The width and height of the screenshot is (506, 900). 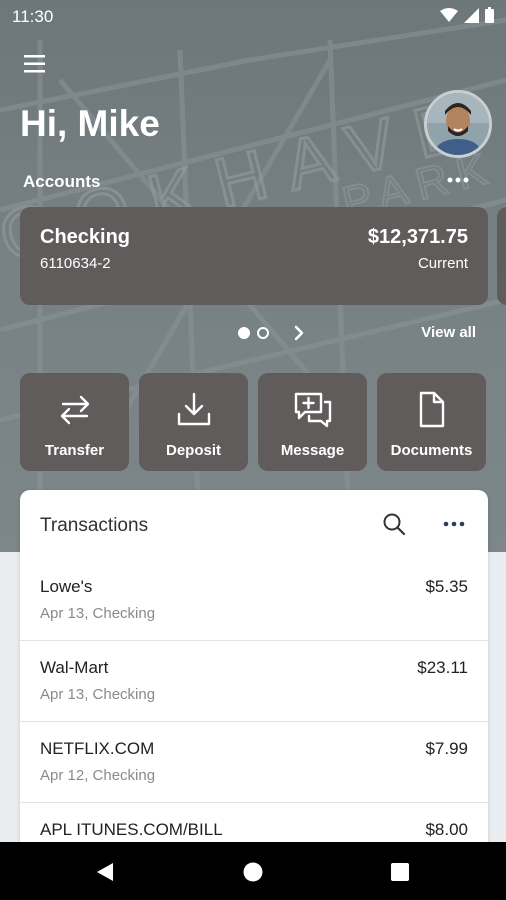 I want to click on system-nav-bar, so click(x=253, y=871).